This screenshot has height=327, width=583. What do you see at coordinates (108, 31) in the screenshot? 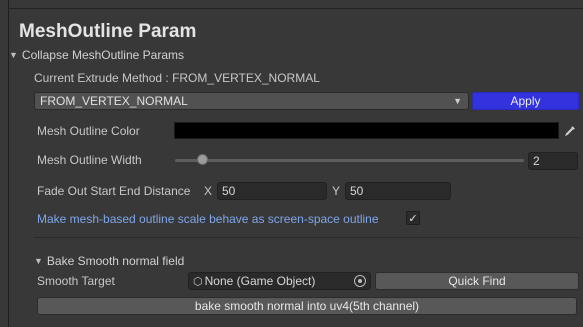
I see `section-title: MeshOutline Param` at bounding box center [108, 31].